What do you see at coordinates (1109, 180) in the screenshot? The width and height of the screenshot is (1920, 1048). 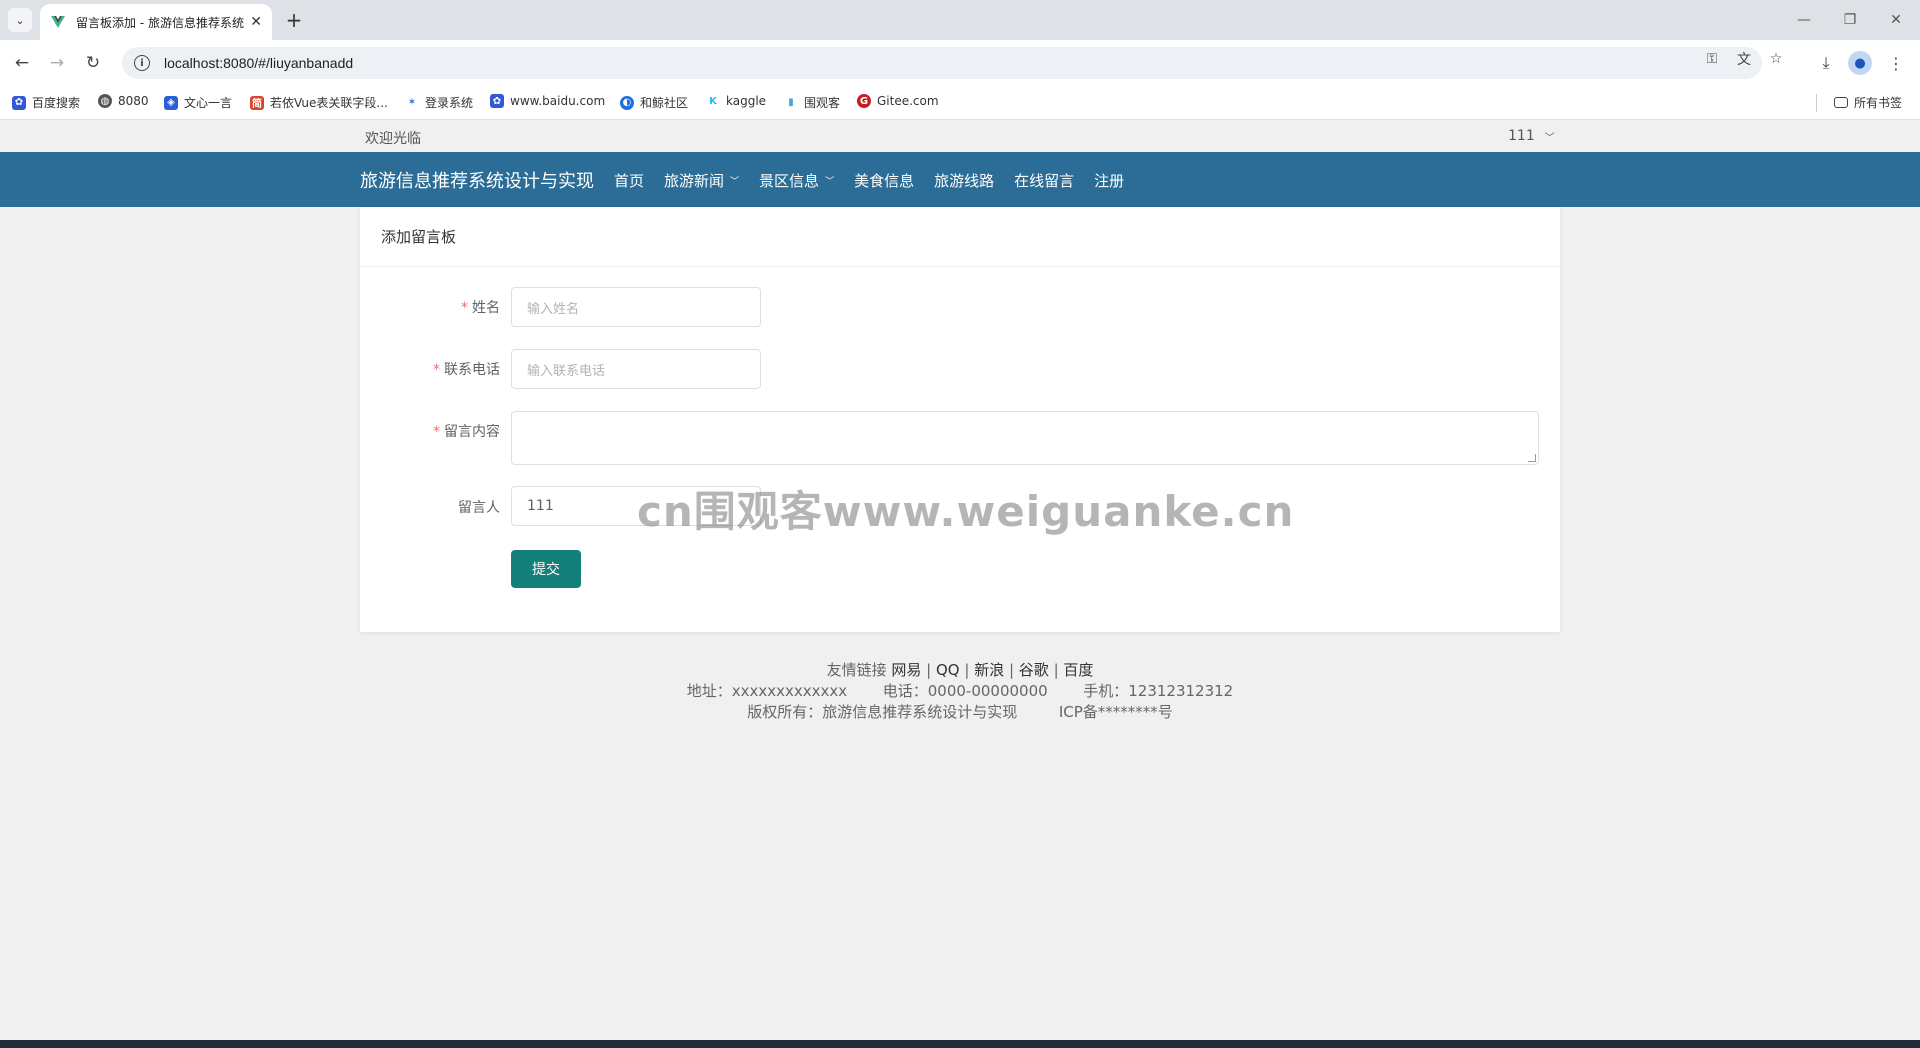 I see `nav-item-register: 注册` at bounding box center [1109, 180].